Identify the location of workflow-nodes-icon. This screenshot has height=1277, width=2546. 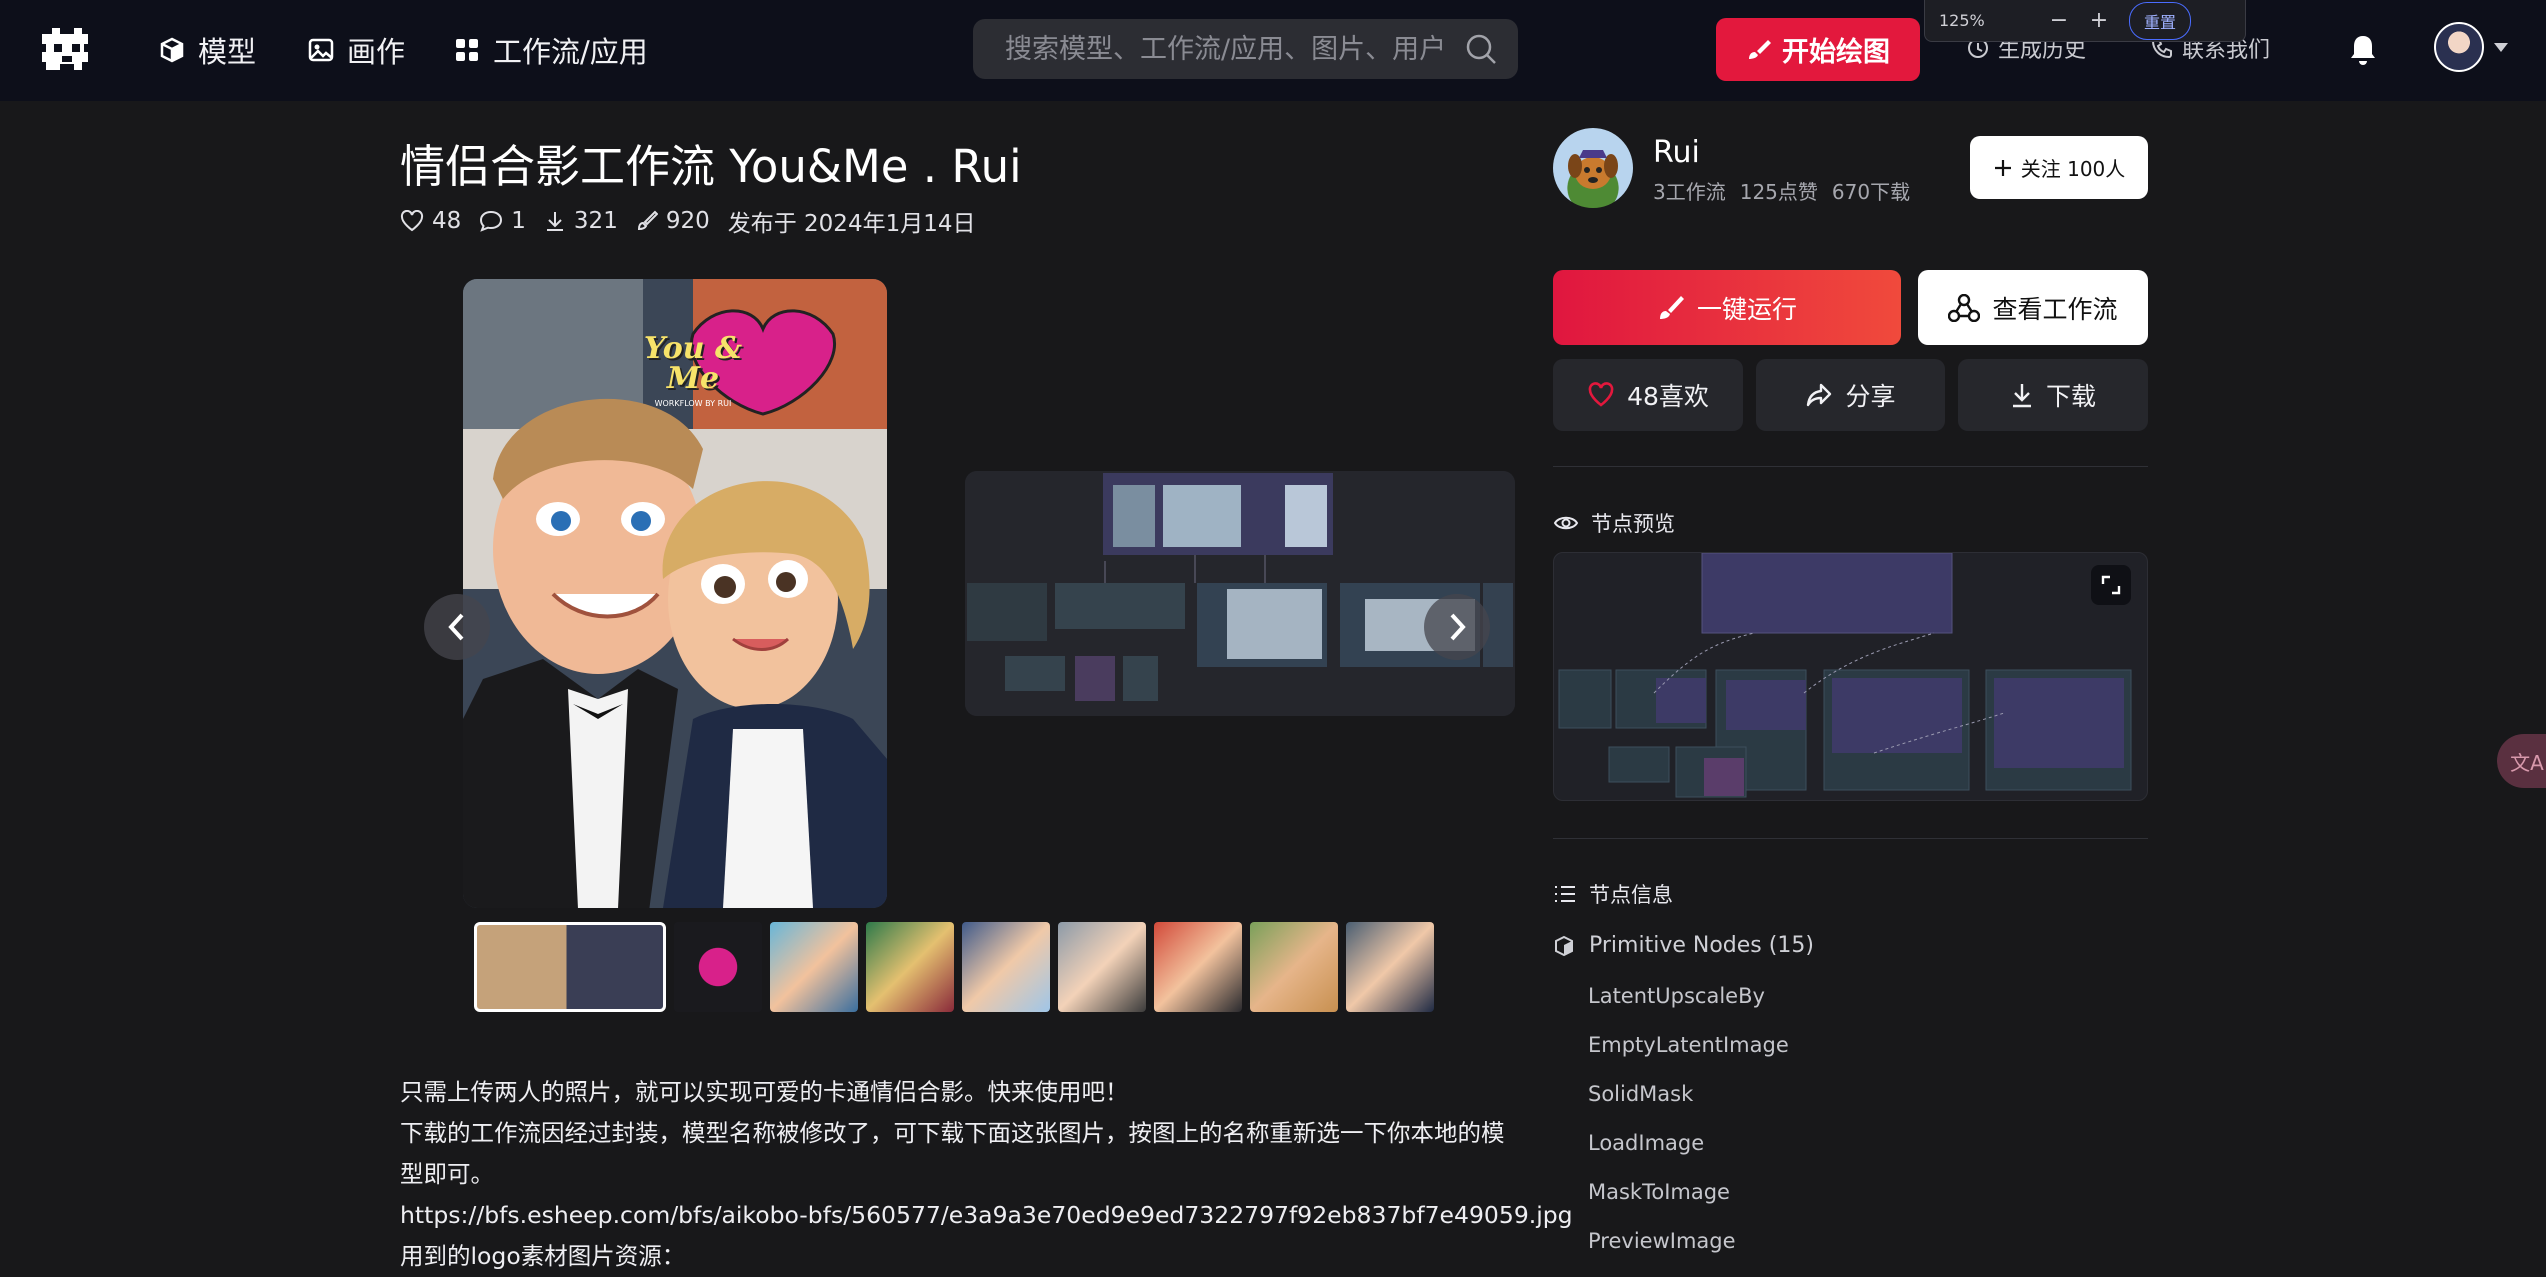
(1964, 307).